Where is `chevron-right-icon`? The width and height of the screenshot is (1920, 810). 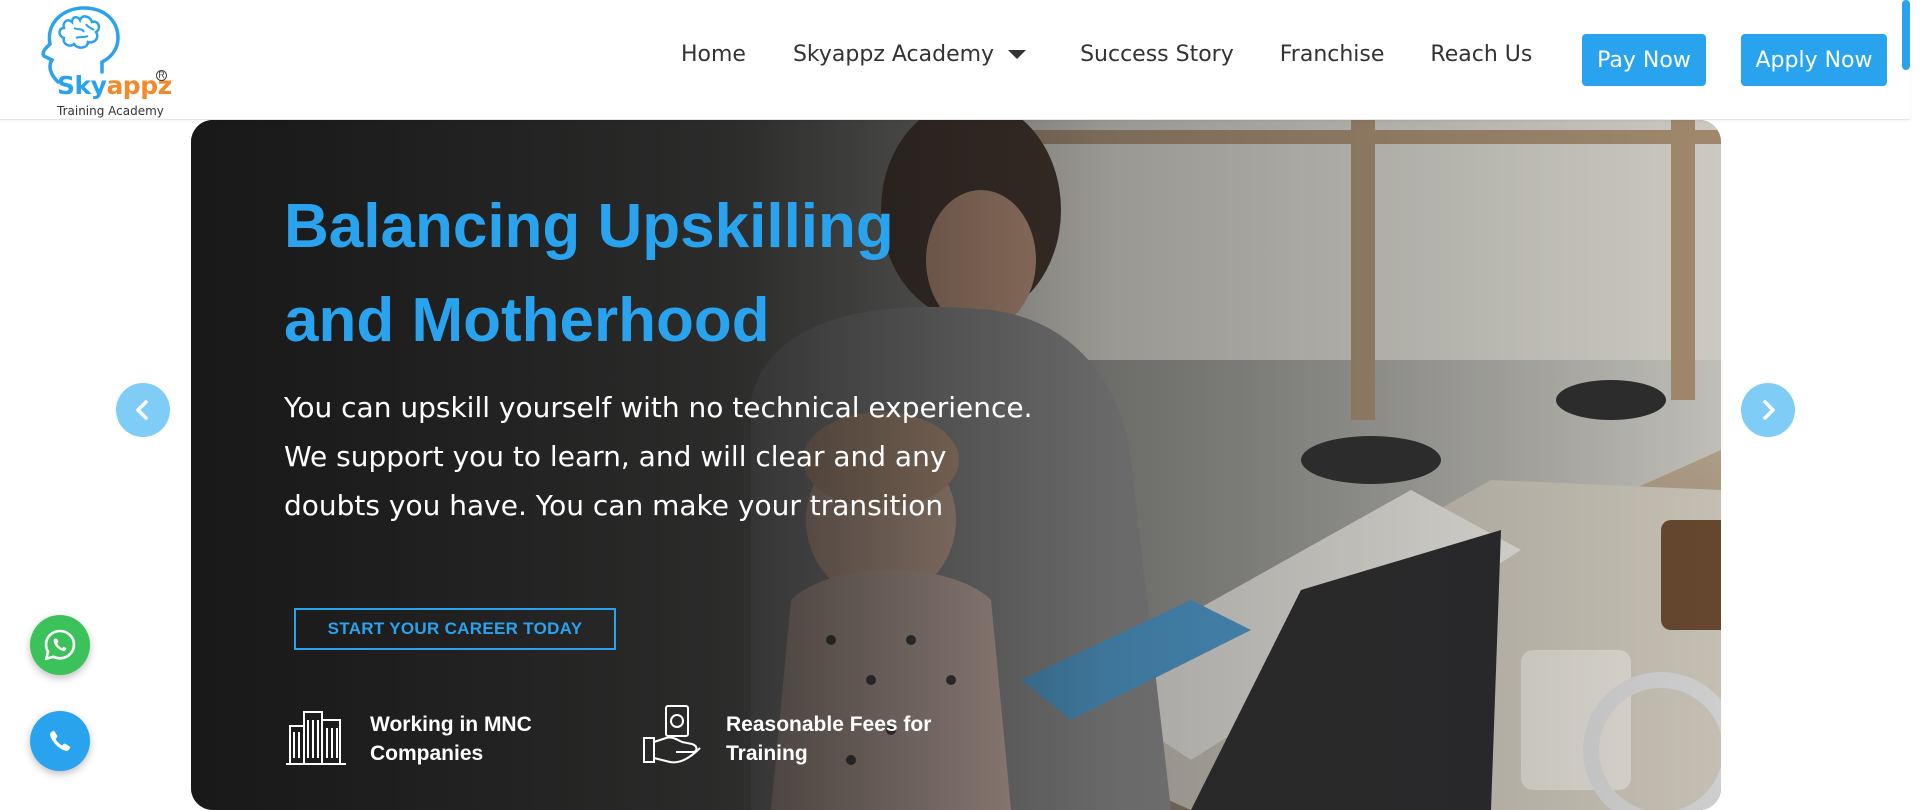
chevron-right-icon is located at coordinates (1769, 410).